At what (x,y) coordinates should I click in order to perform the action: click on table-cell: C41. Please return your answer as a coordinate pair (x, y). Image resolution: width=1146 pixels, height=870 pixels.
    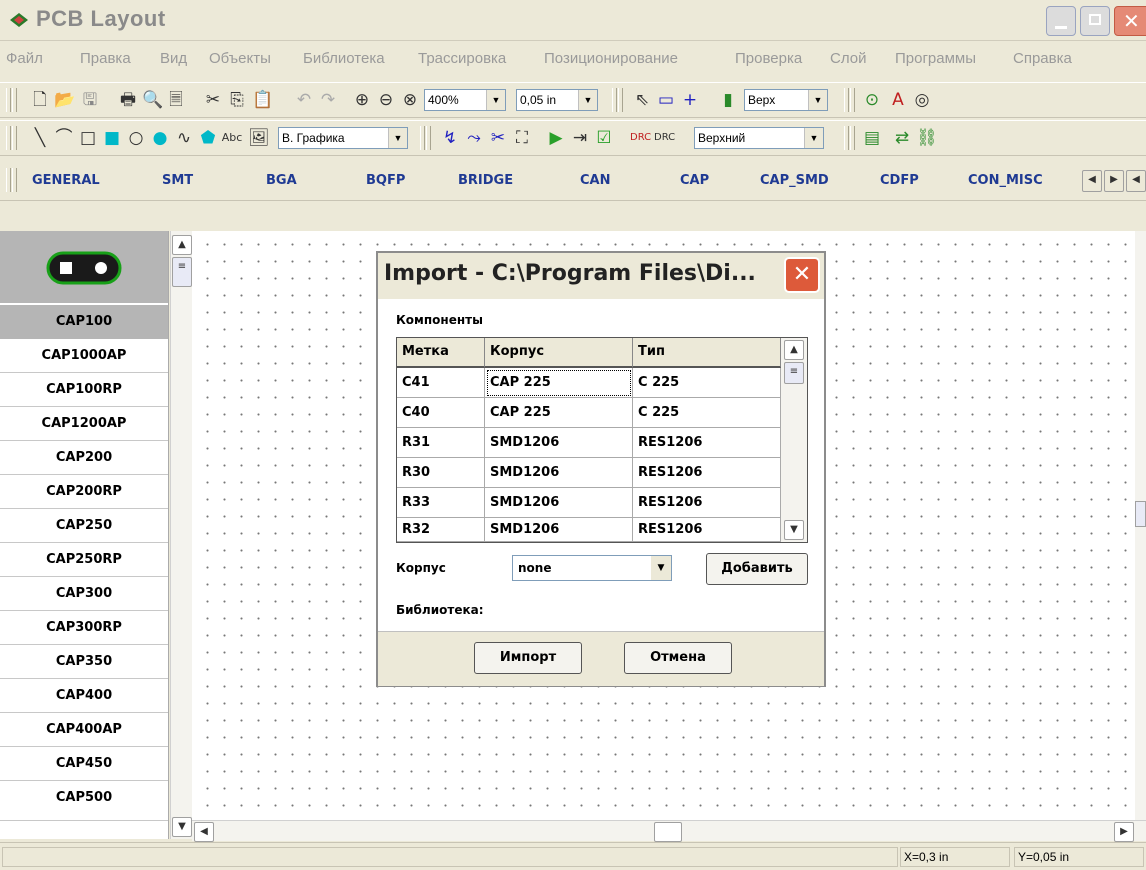
    Looking at the image, I should click on (441, 383).